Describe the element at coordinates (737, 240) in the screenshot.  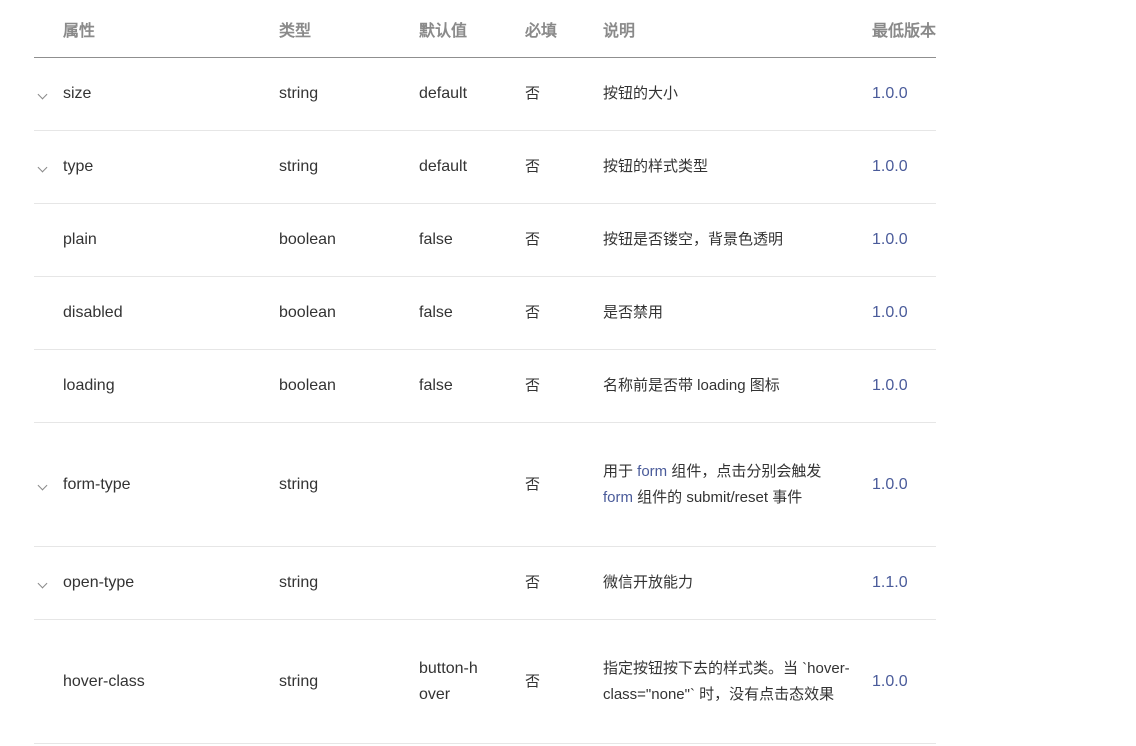
I see `attr-desc: 按钮是否镂空，背景色透明` at that location.